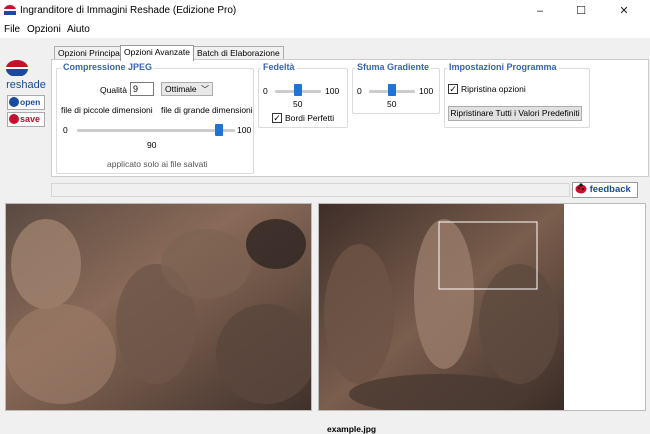  I want to click on jpeg-compression-title: Compressione JPEG, so click(108, 67).